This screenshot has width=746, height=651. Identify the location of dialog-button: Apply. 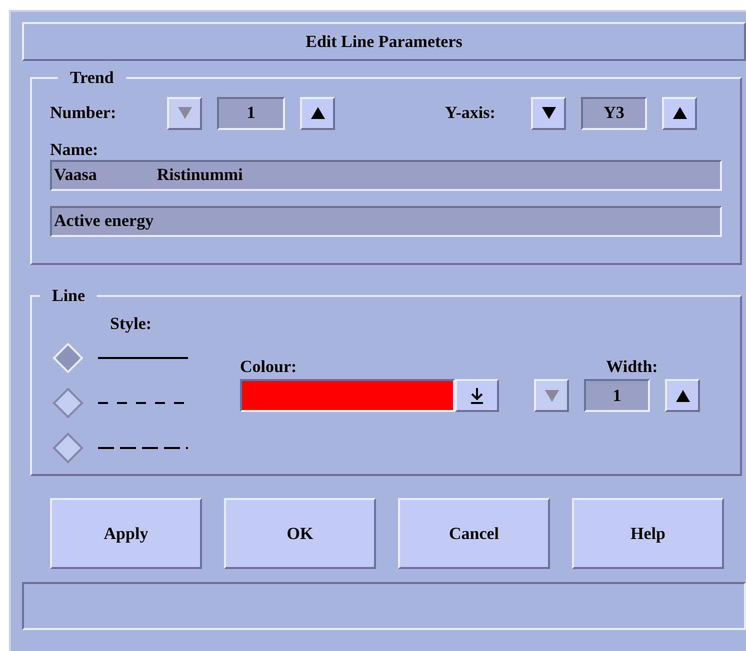
(126, 533).